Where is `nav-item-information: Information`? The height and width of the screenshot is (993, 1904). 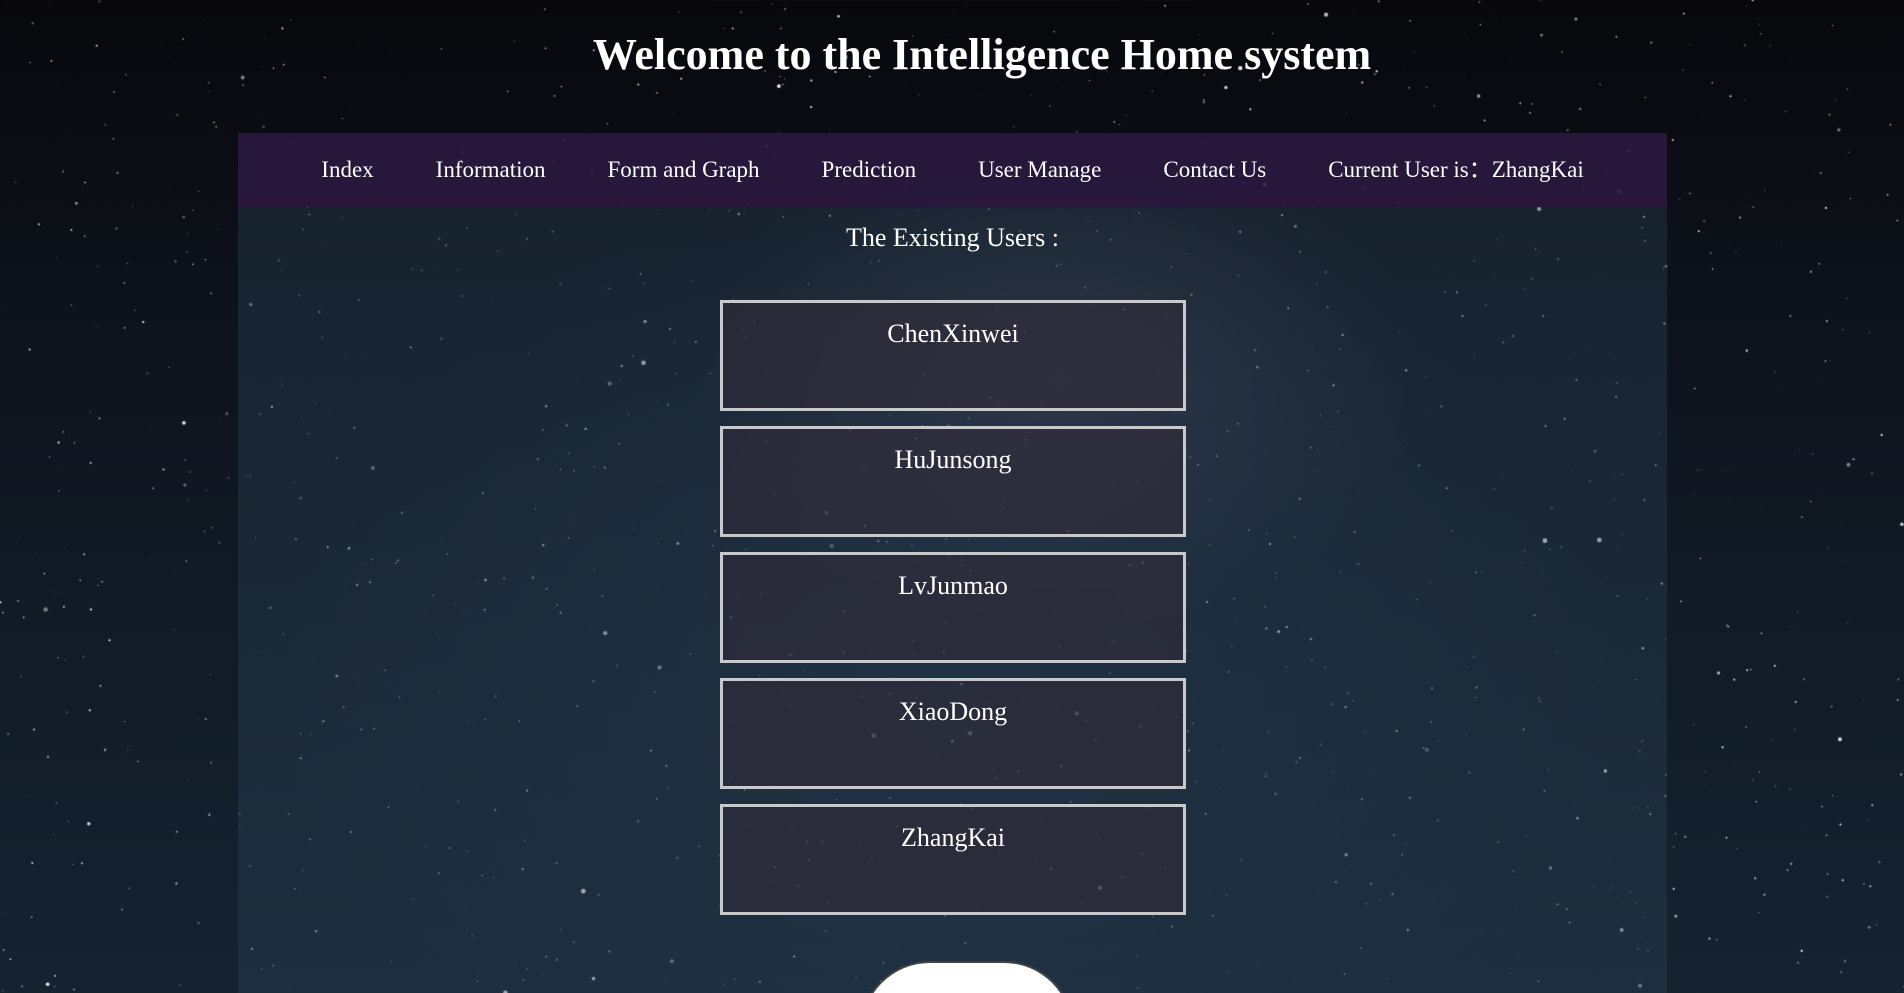
nav-item-information: Information is located at coordinates (491, 170).